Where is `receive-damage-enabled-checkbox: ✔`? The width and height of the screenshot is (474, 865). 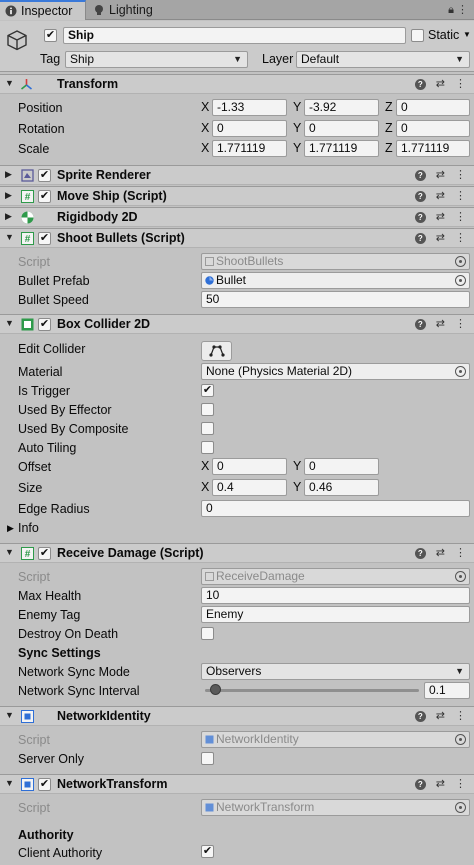 receive-damage-enabled-checkbox: ✔ is located at coordinates (44, 553).